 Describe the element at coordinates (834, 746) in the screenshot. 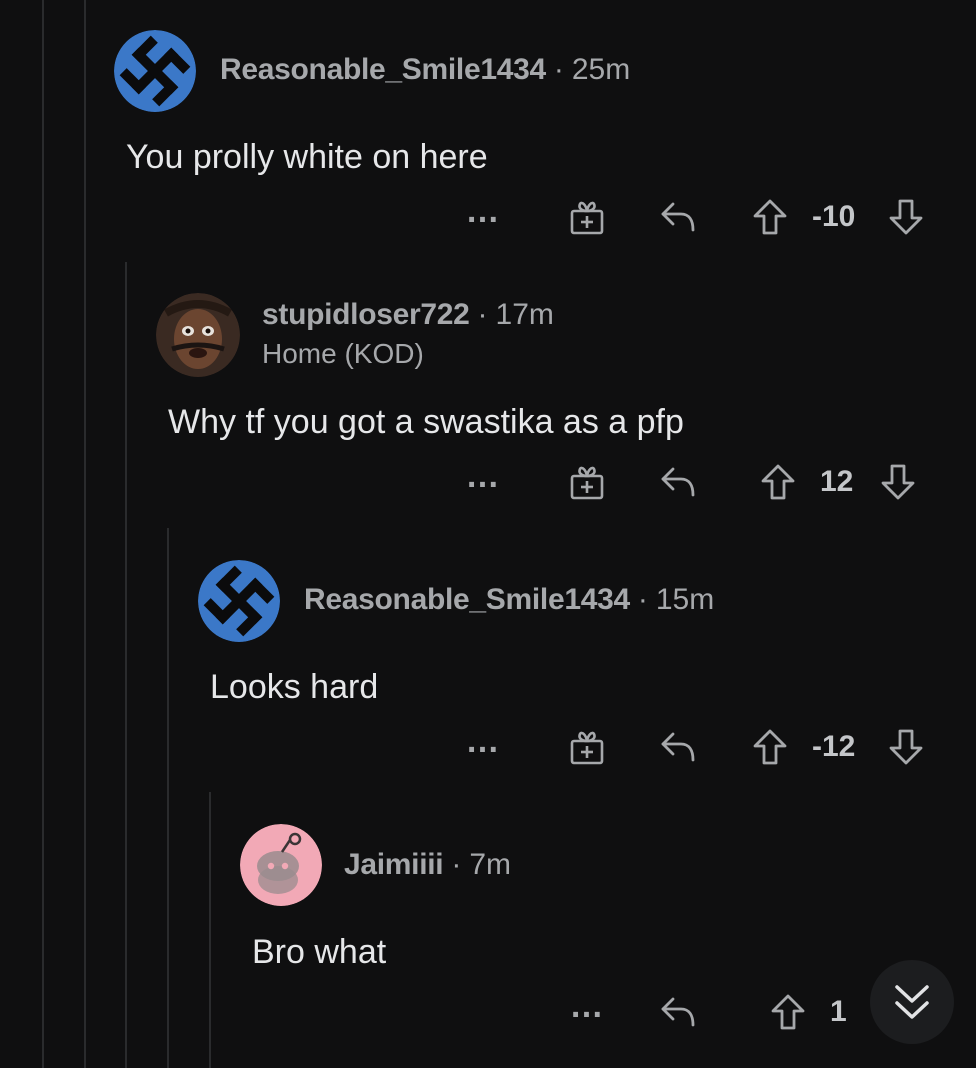

I see `vote-score: -12` at that location.